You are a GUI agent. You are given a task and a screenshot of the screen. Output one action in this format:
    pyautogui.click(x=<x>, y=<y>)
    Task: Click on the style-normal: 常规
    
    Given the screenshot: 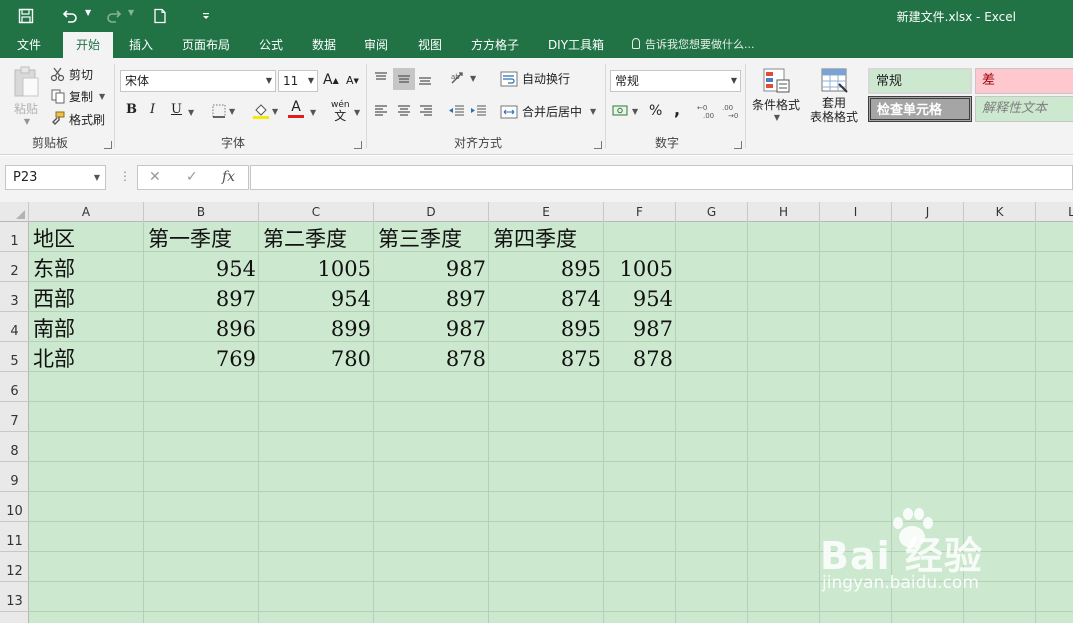 What is the action you would take?
    pyautogui.click(x=920, y=81)
    